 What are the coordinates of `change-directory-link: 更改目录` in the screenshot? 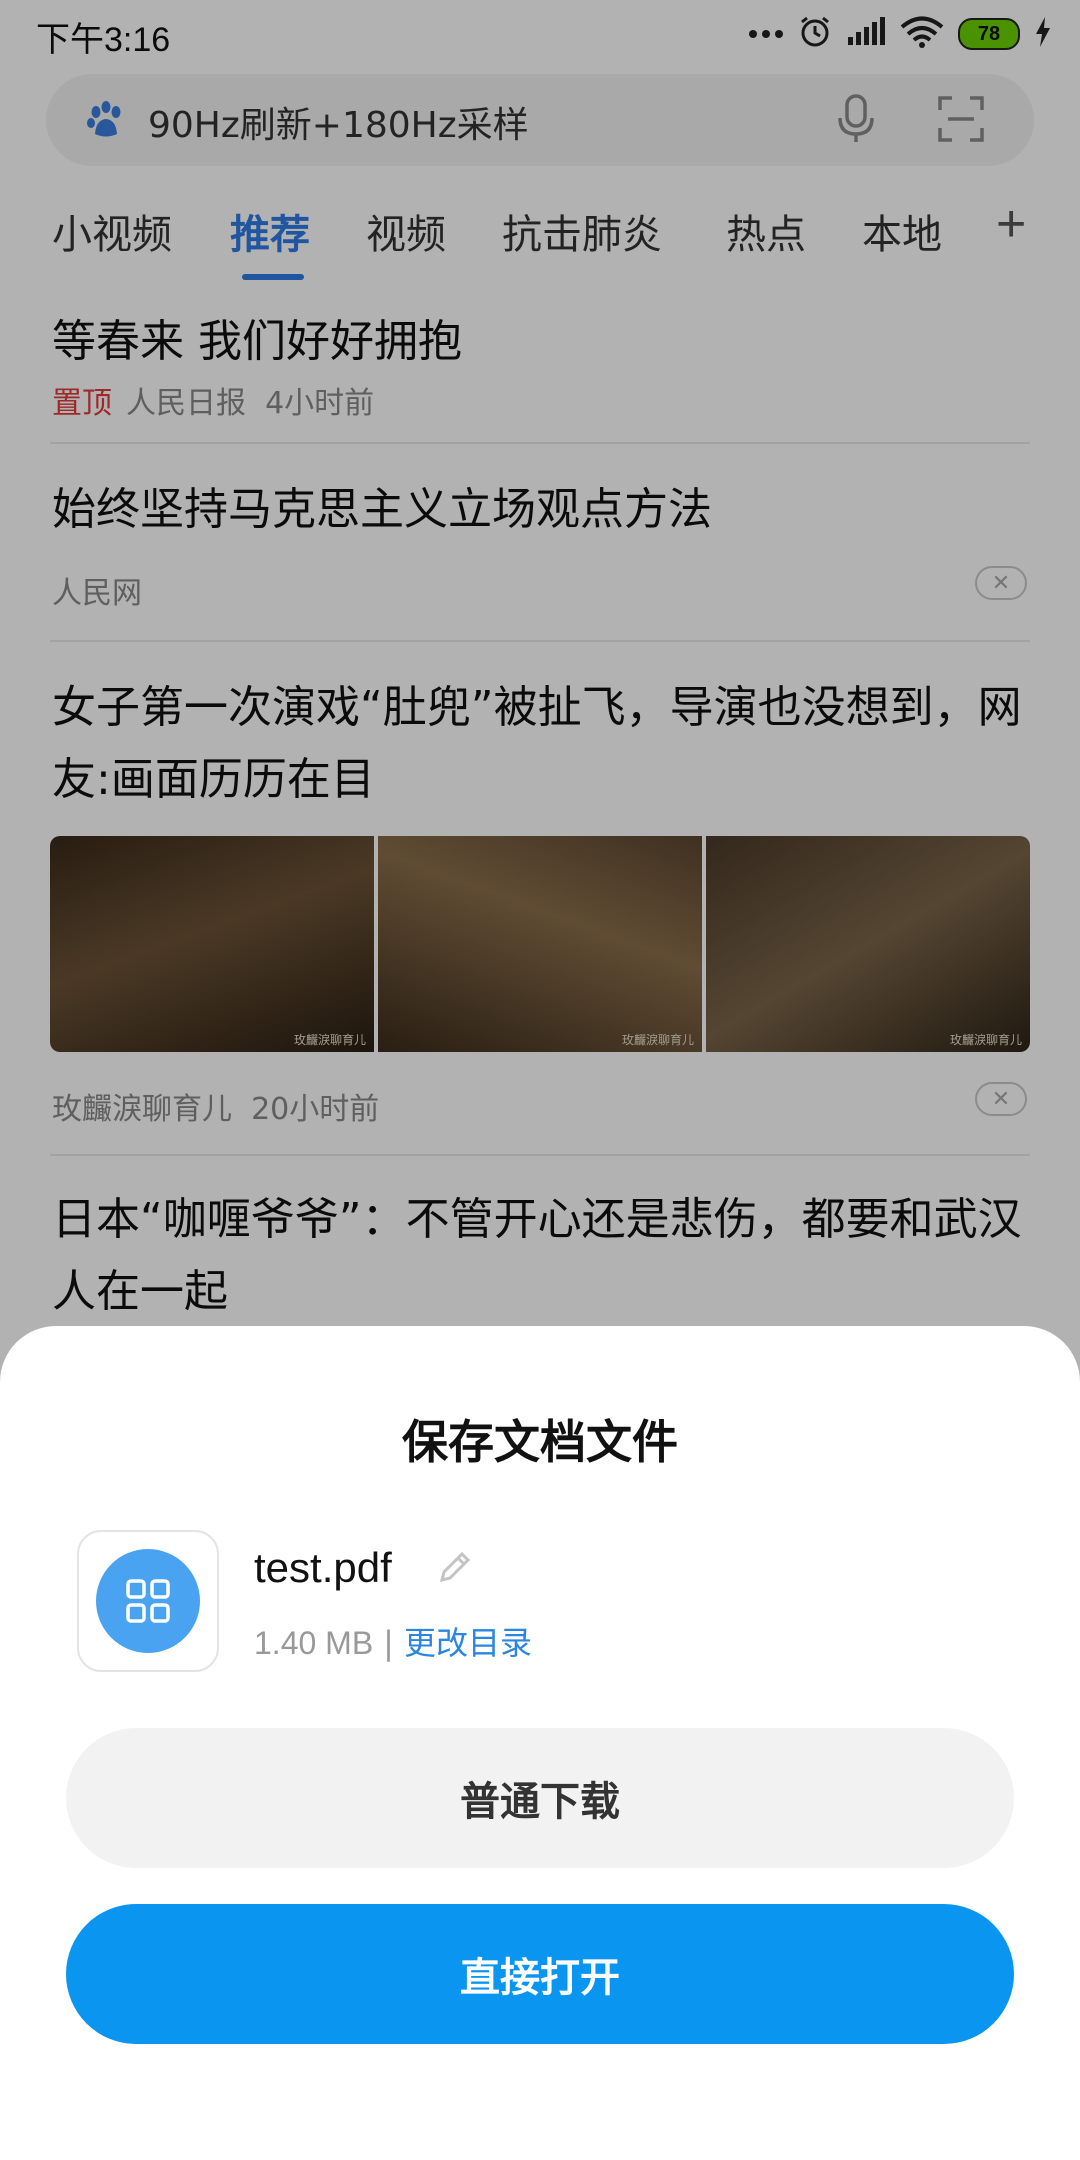 It's located at (468, 1643).